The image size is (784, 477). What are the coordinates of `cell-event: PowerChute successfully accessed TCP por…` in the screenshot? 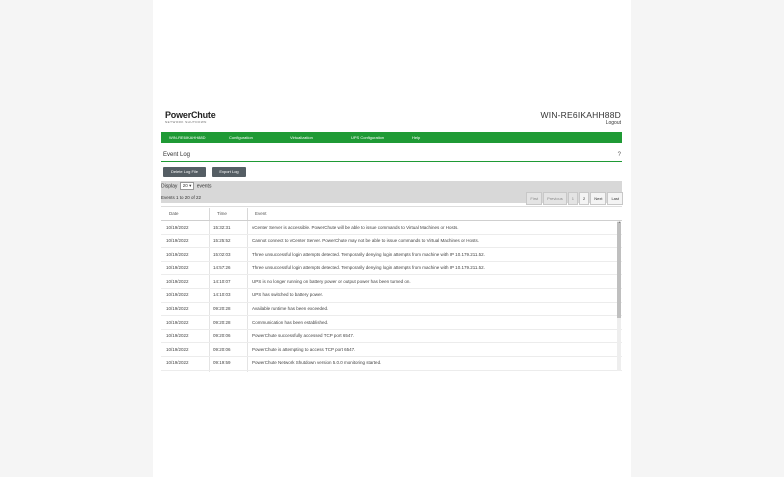 It's located at (303, 336).